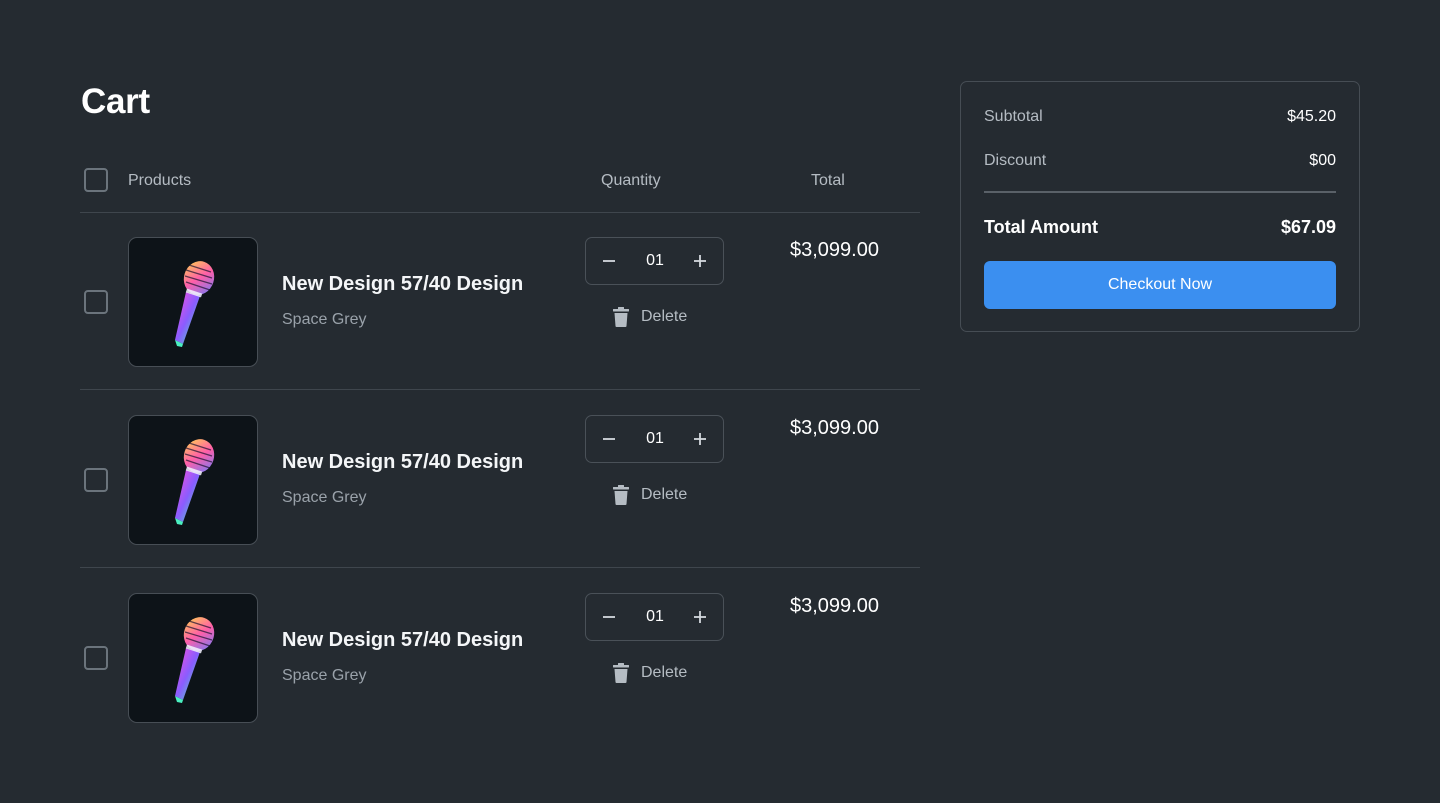 The height and width of the screenshot is (803, 1440). Describe the element at coordinates (1160, 192) in the screenshot. I see `summary-divider` at that location.